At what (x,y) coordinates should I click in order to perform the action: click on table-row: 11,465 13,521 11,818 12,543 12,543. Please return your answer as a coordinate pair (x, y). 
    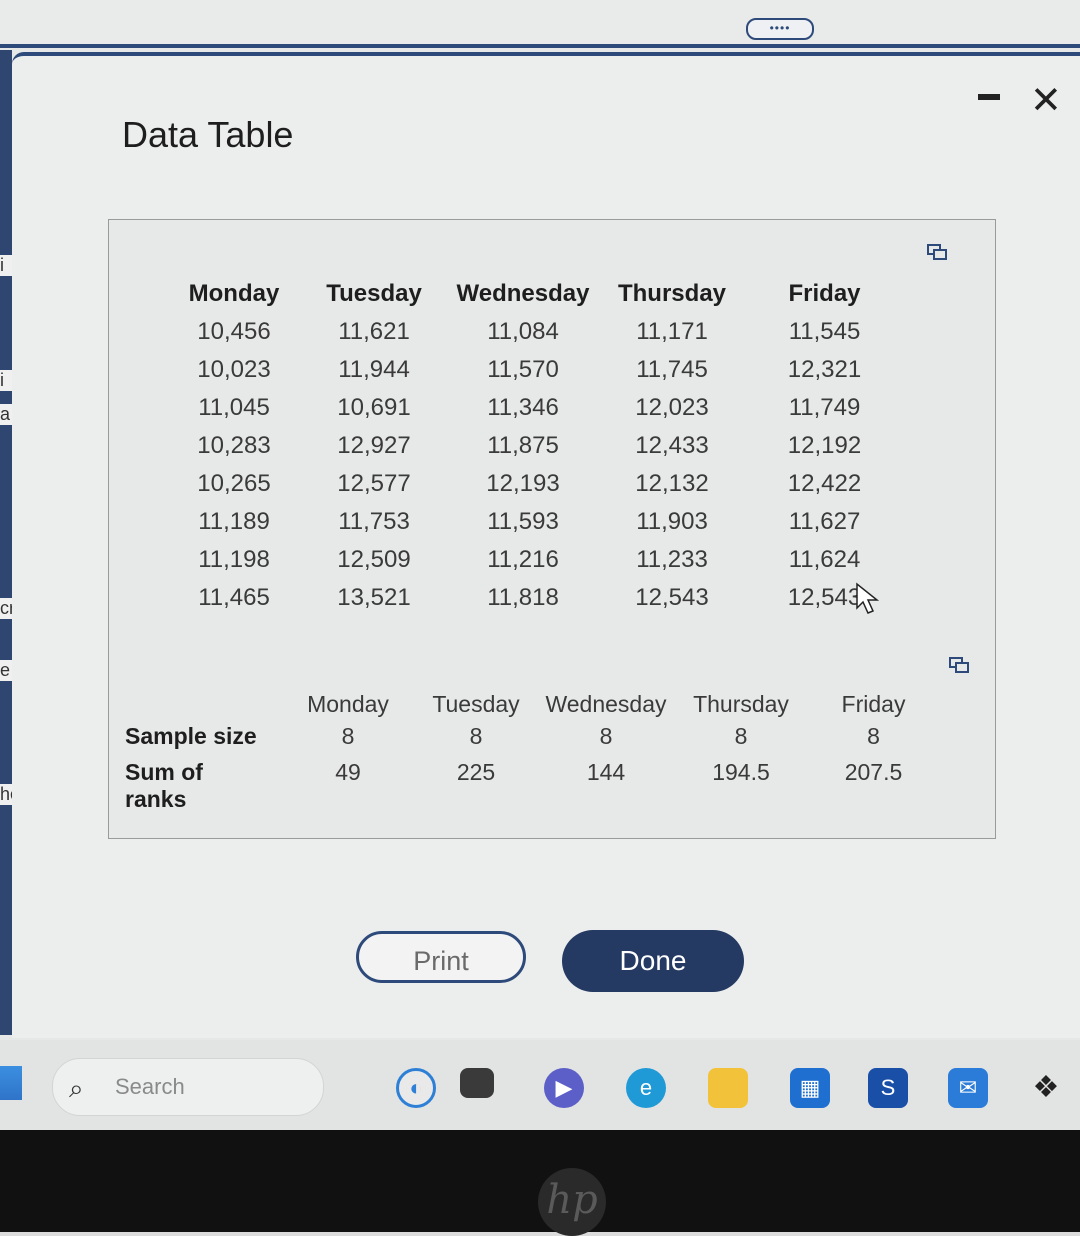
    Looking at the image, I should click on (535, 598).